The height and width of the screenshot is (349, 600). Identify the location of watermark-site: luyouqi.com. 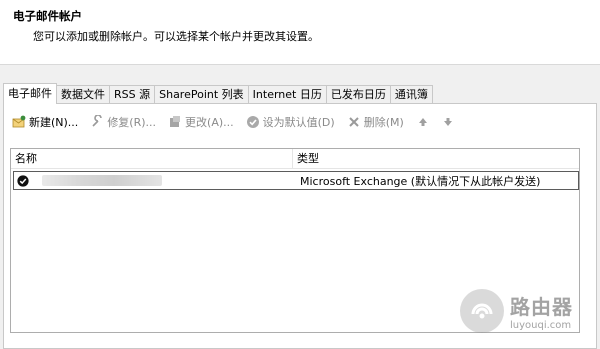
(541, 325).